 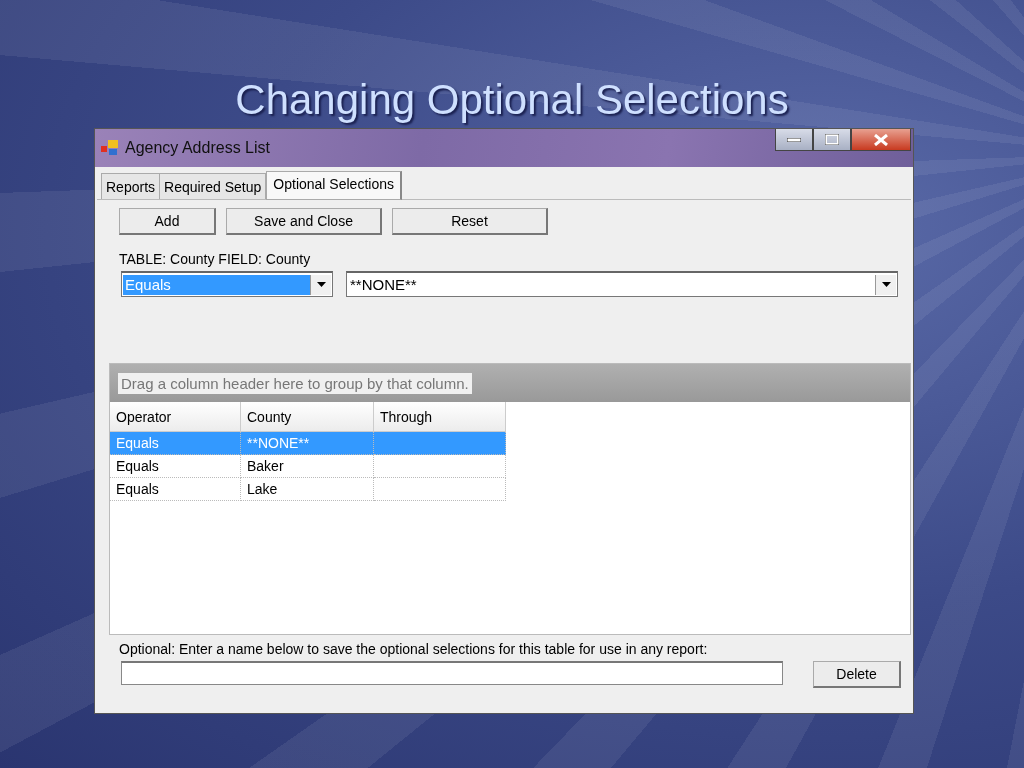 I want to click on maximize-button, so click(x=832, y=140).